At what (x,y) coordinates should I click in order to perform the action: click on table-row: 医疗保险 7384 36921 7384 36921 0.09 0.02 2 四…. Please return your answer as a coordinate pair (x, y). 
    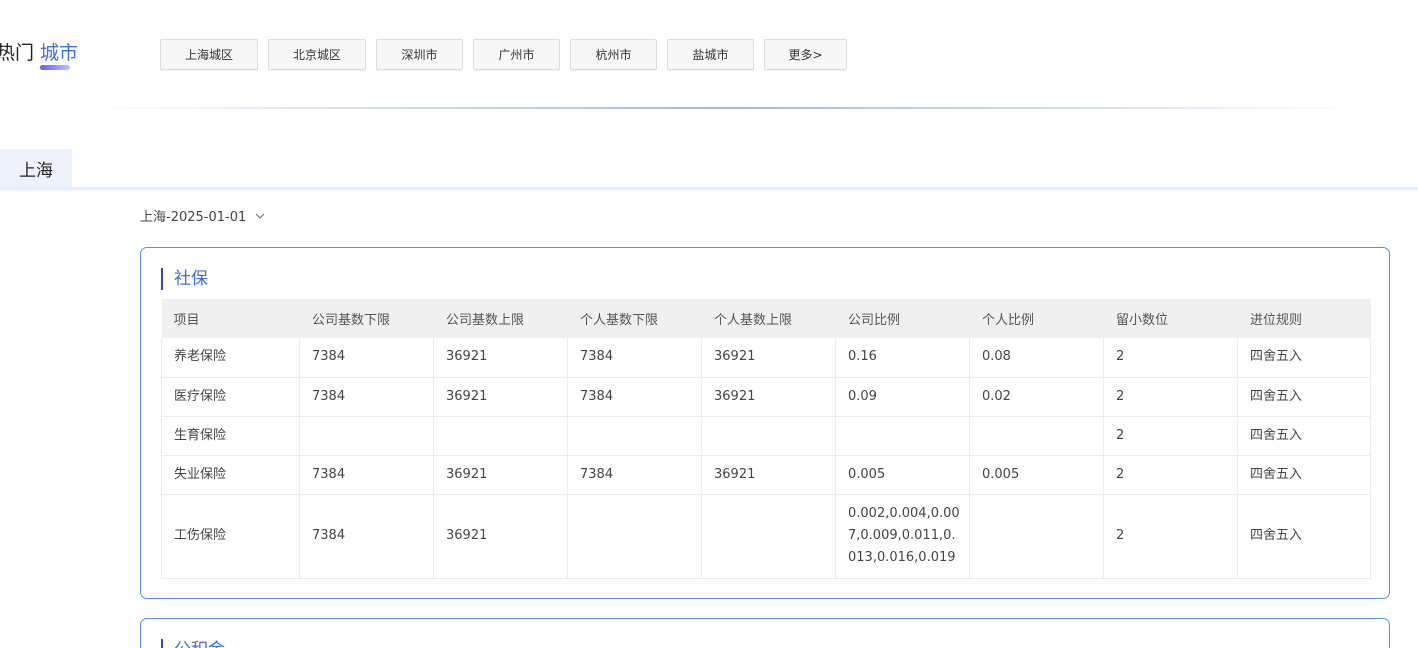
    Looking at the image, I should click on (766, 397).